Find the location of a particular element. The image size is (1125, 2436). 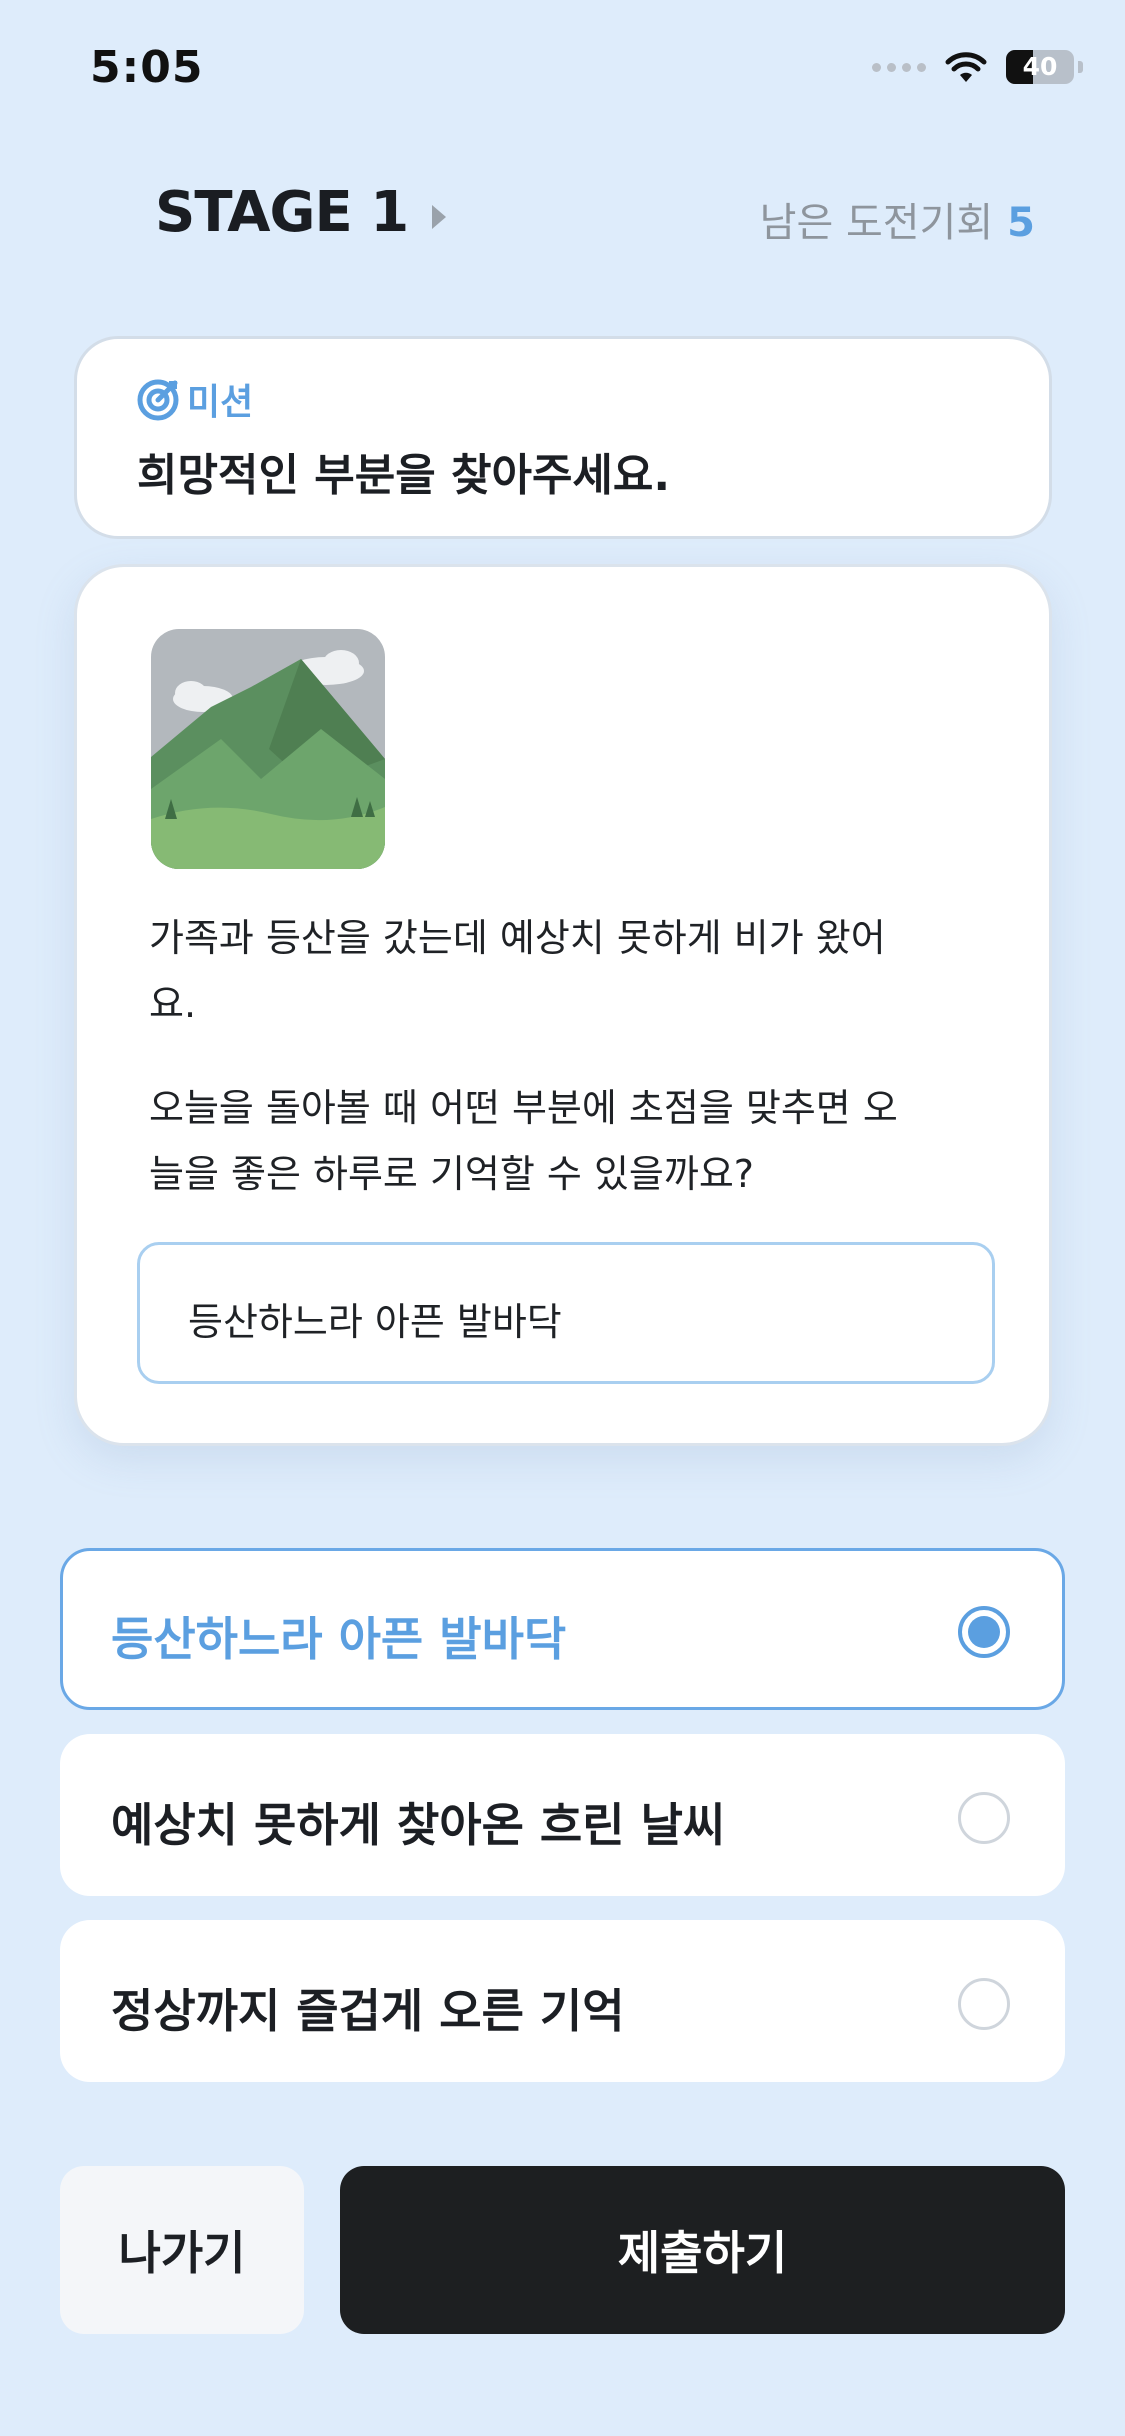

mission-label-text: 미션 is located at coordinates (220, 402).